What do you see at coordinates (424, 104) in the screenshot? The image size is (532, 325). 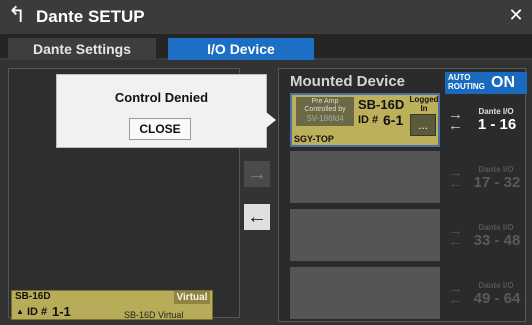 I see `logged-in-label: Logged In` at bounding box center [424, 104].